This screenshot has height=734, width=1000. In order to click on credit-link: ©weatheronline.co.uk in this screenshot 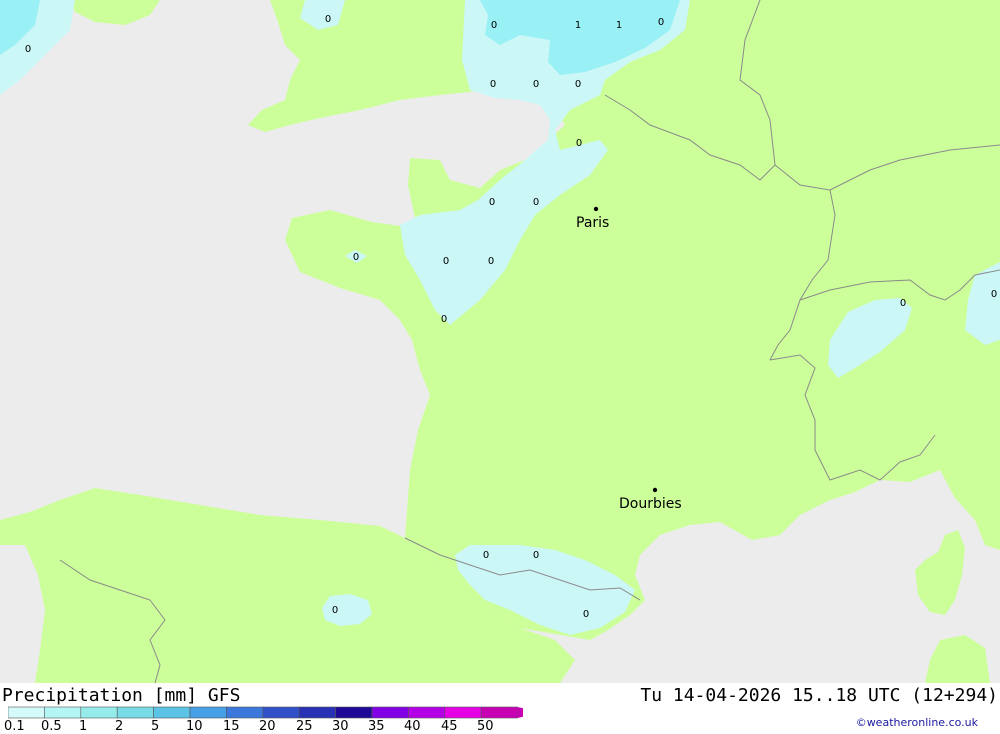, I will do `click(917, 722)`.